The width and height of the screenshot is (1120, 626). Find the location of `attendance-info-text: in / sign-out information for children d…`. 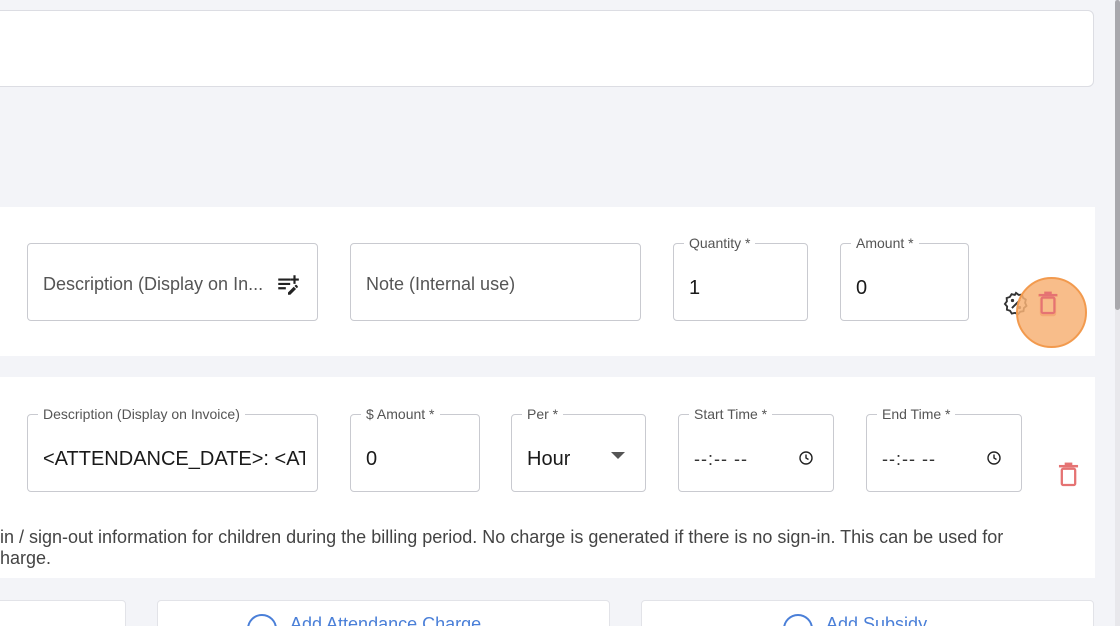

attendance-info-text: in / sign-out information for children d… is located at coordinates (545, 548).